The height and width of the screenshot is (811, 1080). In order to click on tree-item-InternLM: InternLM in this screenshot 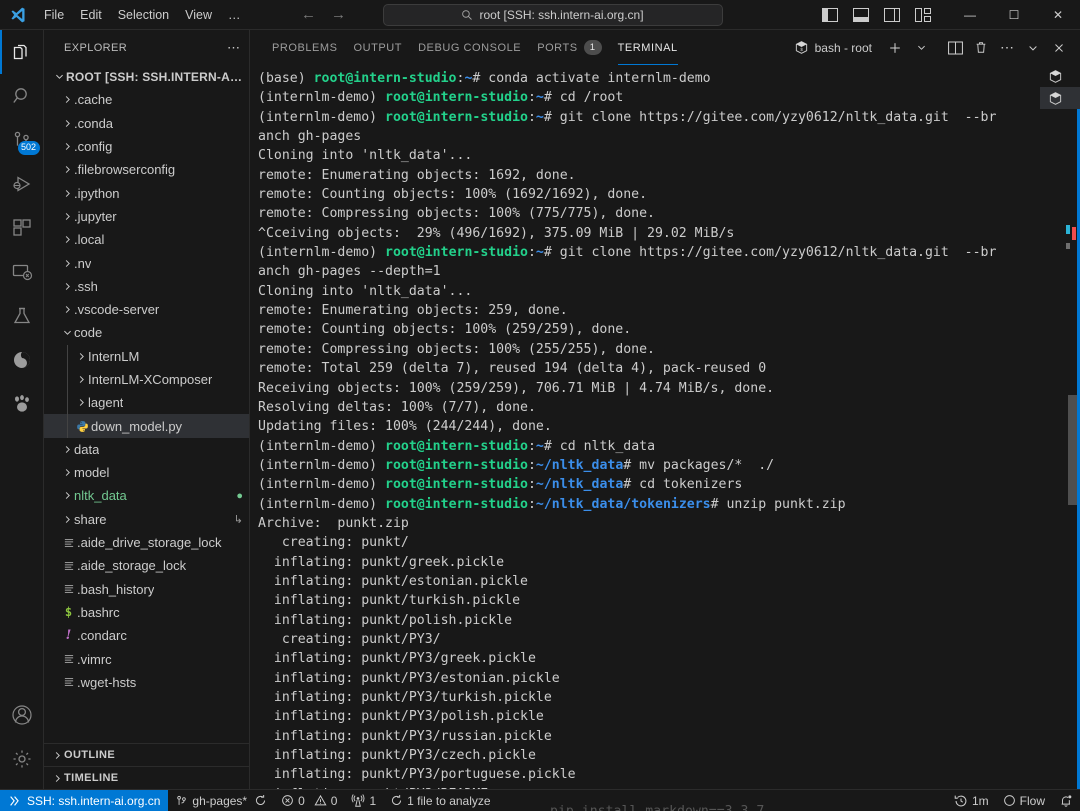, I will do `click(146, 356)`.